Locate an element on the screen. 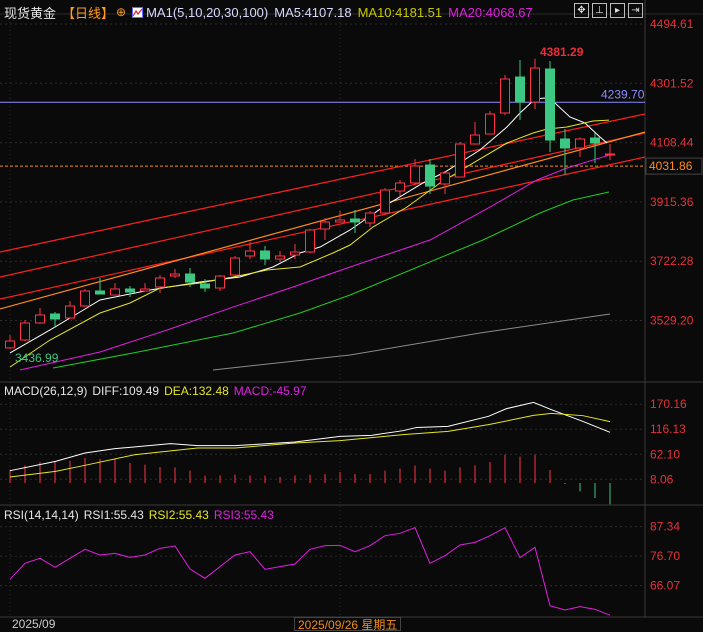 The height and width of the screenshot is (632, 703). rsi3-value: RSI3:55.43 is located at coordinates (243, 515).